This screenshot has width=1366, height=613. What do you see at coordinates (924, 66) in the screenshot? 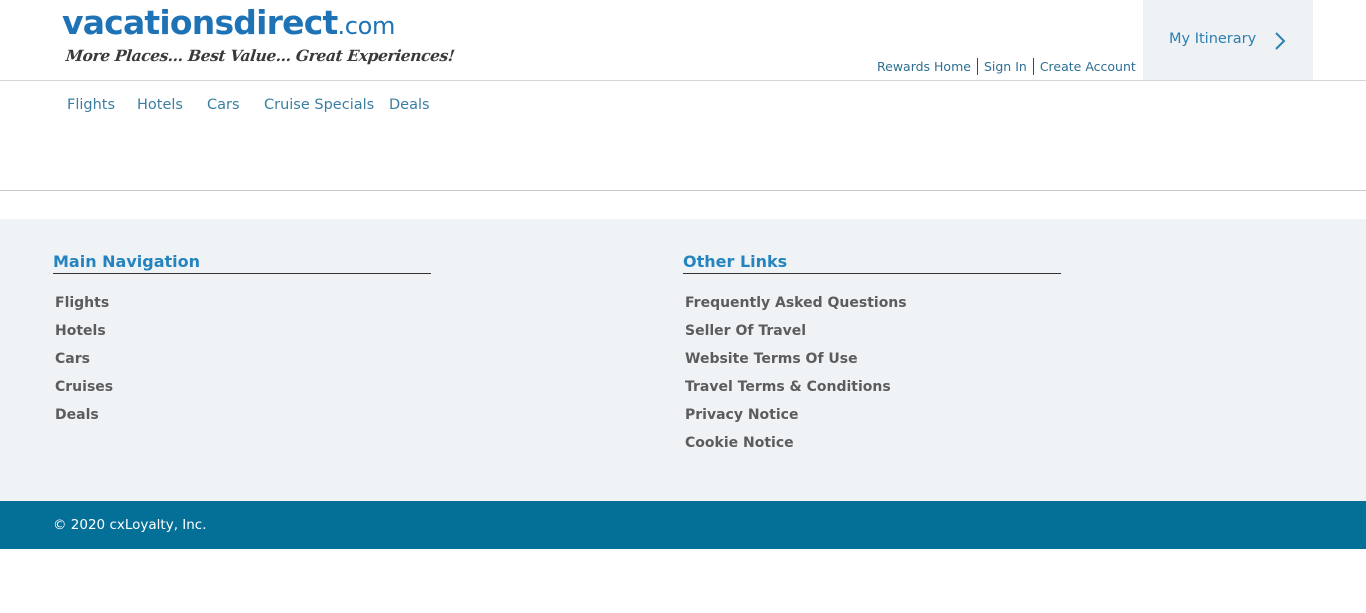
I see `rewards-home-link: Rewards Home` at bounding box center [924, 66].